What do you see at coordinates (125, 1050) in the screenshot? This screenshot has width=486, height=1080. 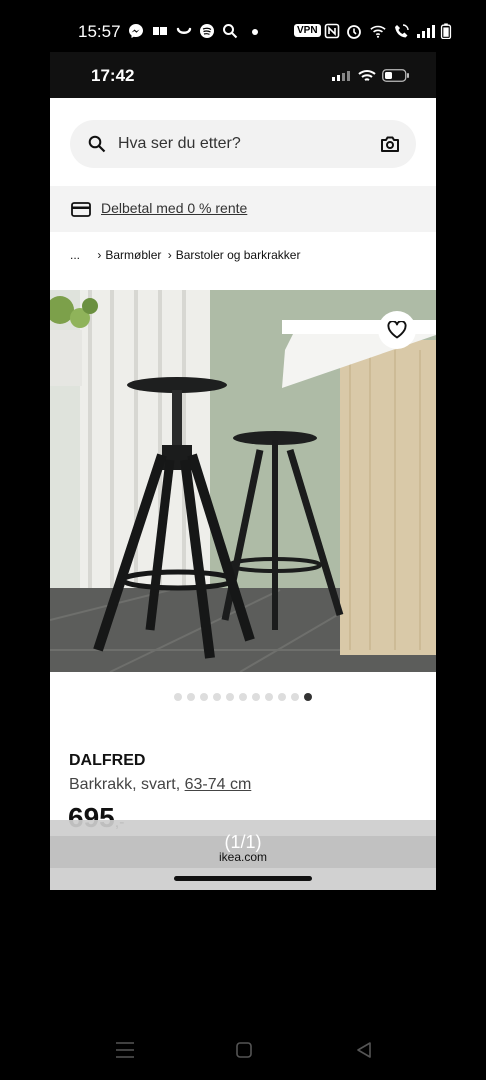 I see `menu-icon` at bounding box center [125, 1050].